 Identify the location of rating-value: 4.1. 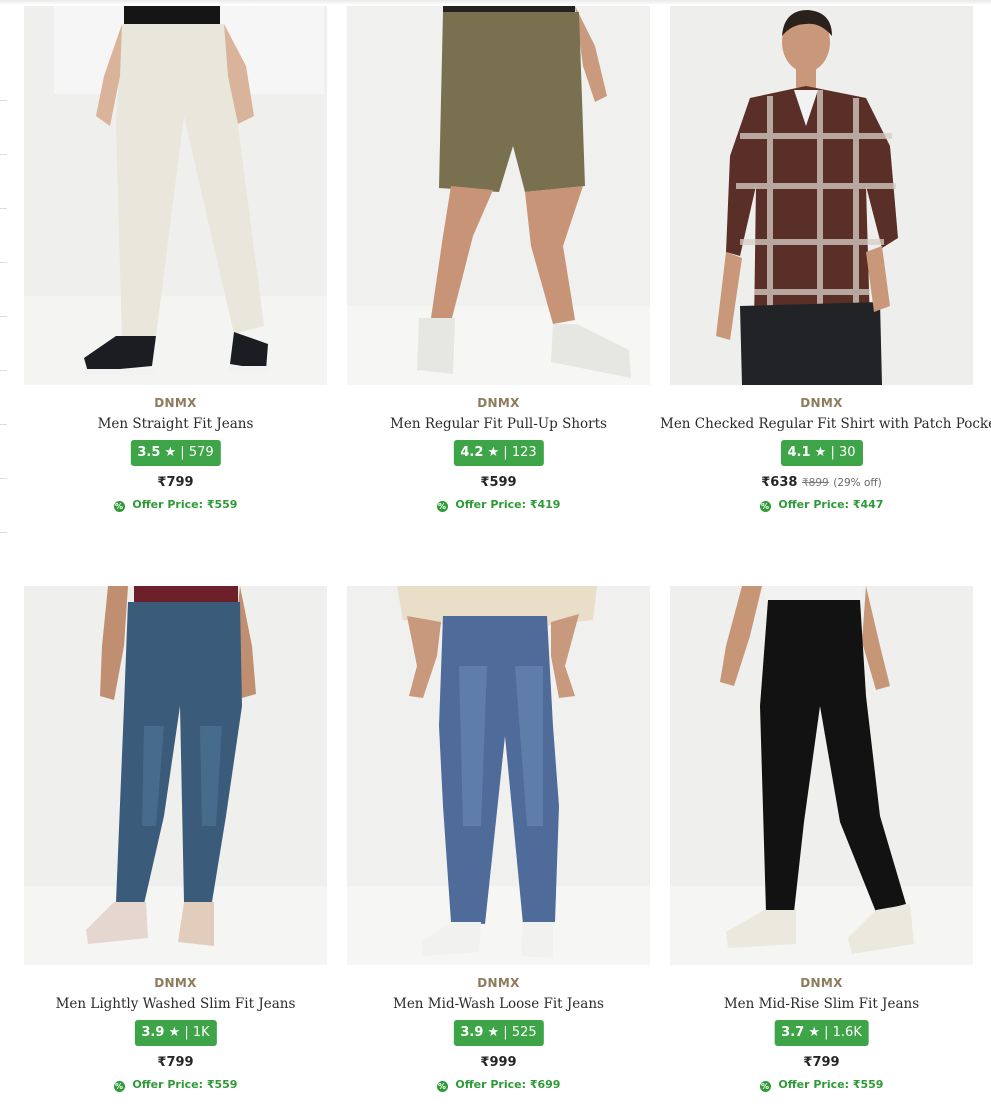
(799, 452).